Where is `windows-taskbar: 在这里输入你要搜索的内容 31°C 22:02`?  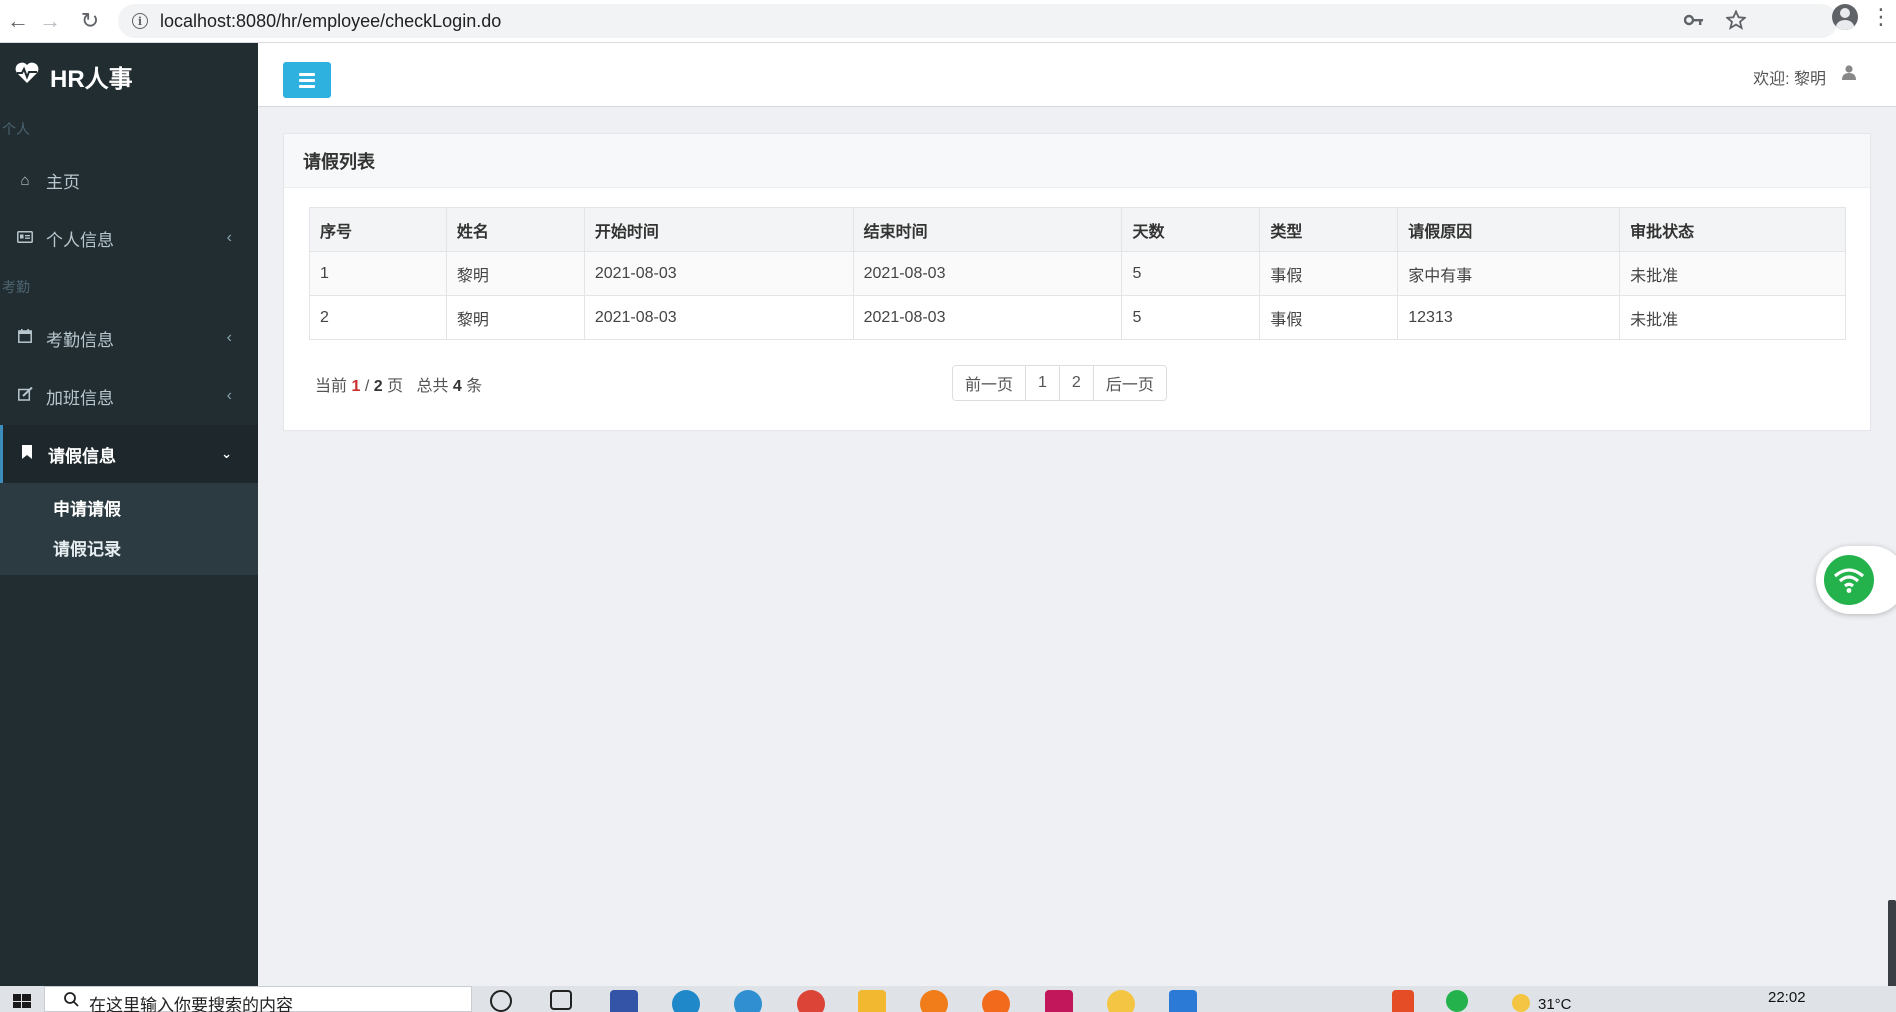 windows-taskbar: 在这里输入你要搜索的内容 31°C 22:02 is located at coordinates (948, 999).